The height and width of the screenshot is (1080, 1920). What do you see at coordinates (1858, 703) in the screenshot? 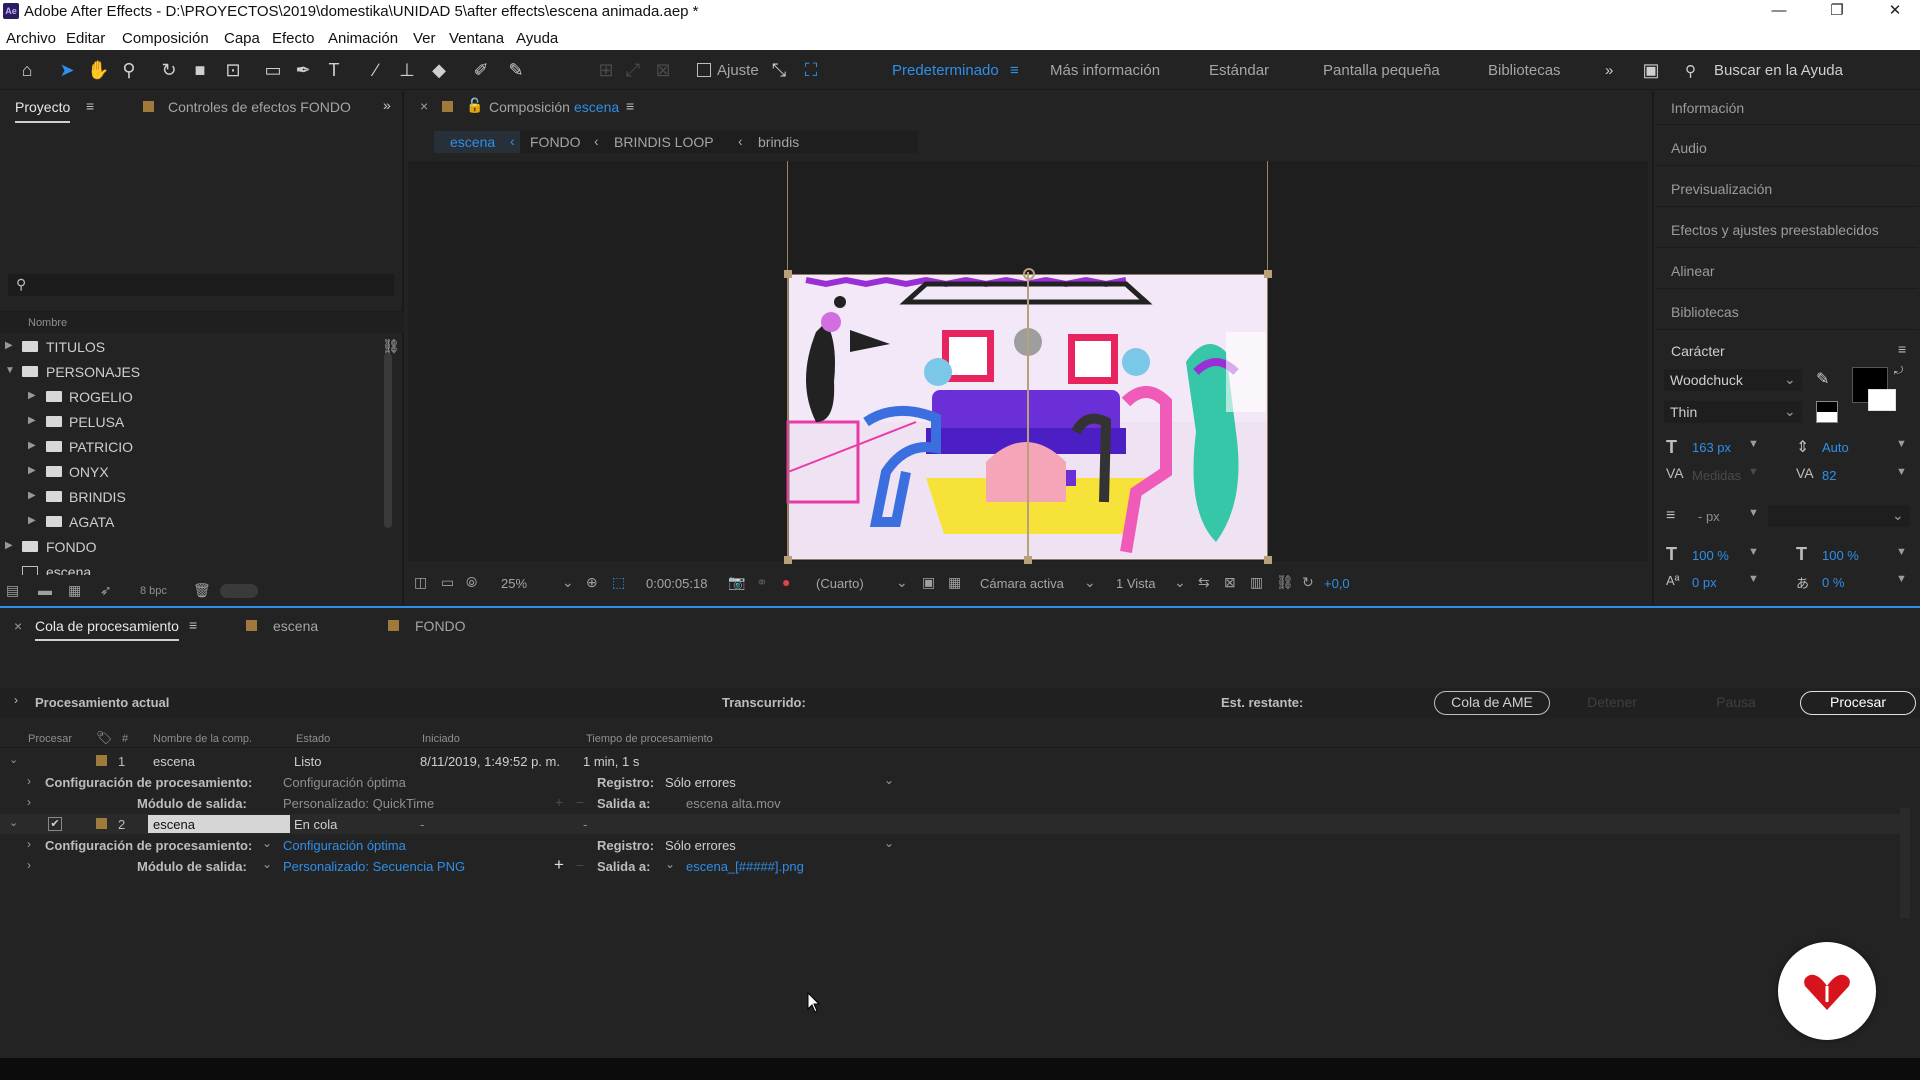
I see `render-button: Procesar` at bounding box center [1858, 703].